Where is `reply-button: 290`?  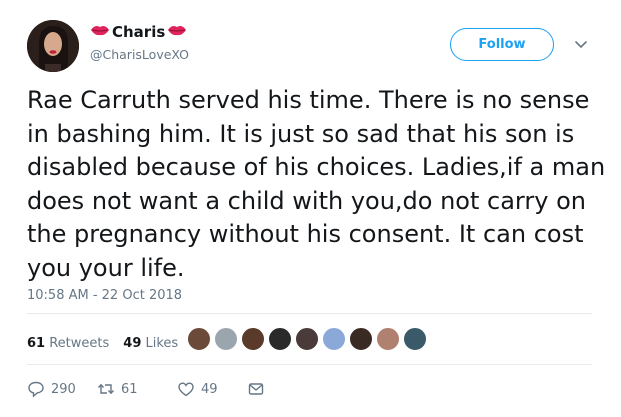 reply-button: 290 is located at coordinates (58, 389).